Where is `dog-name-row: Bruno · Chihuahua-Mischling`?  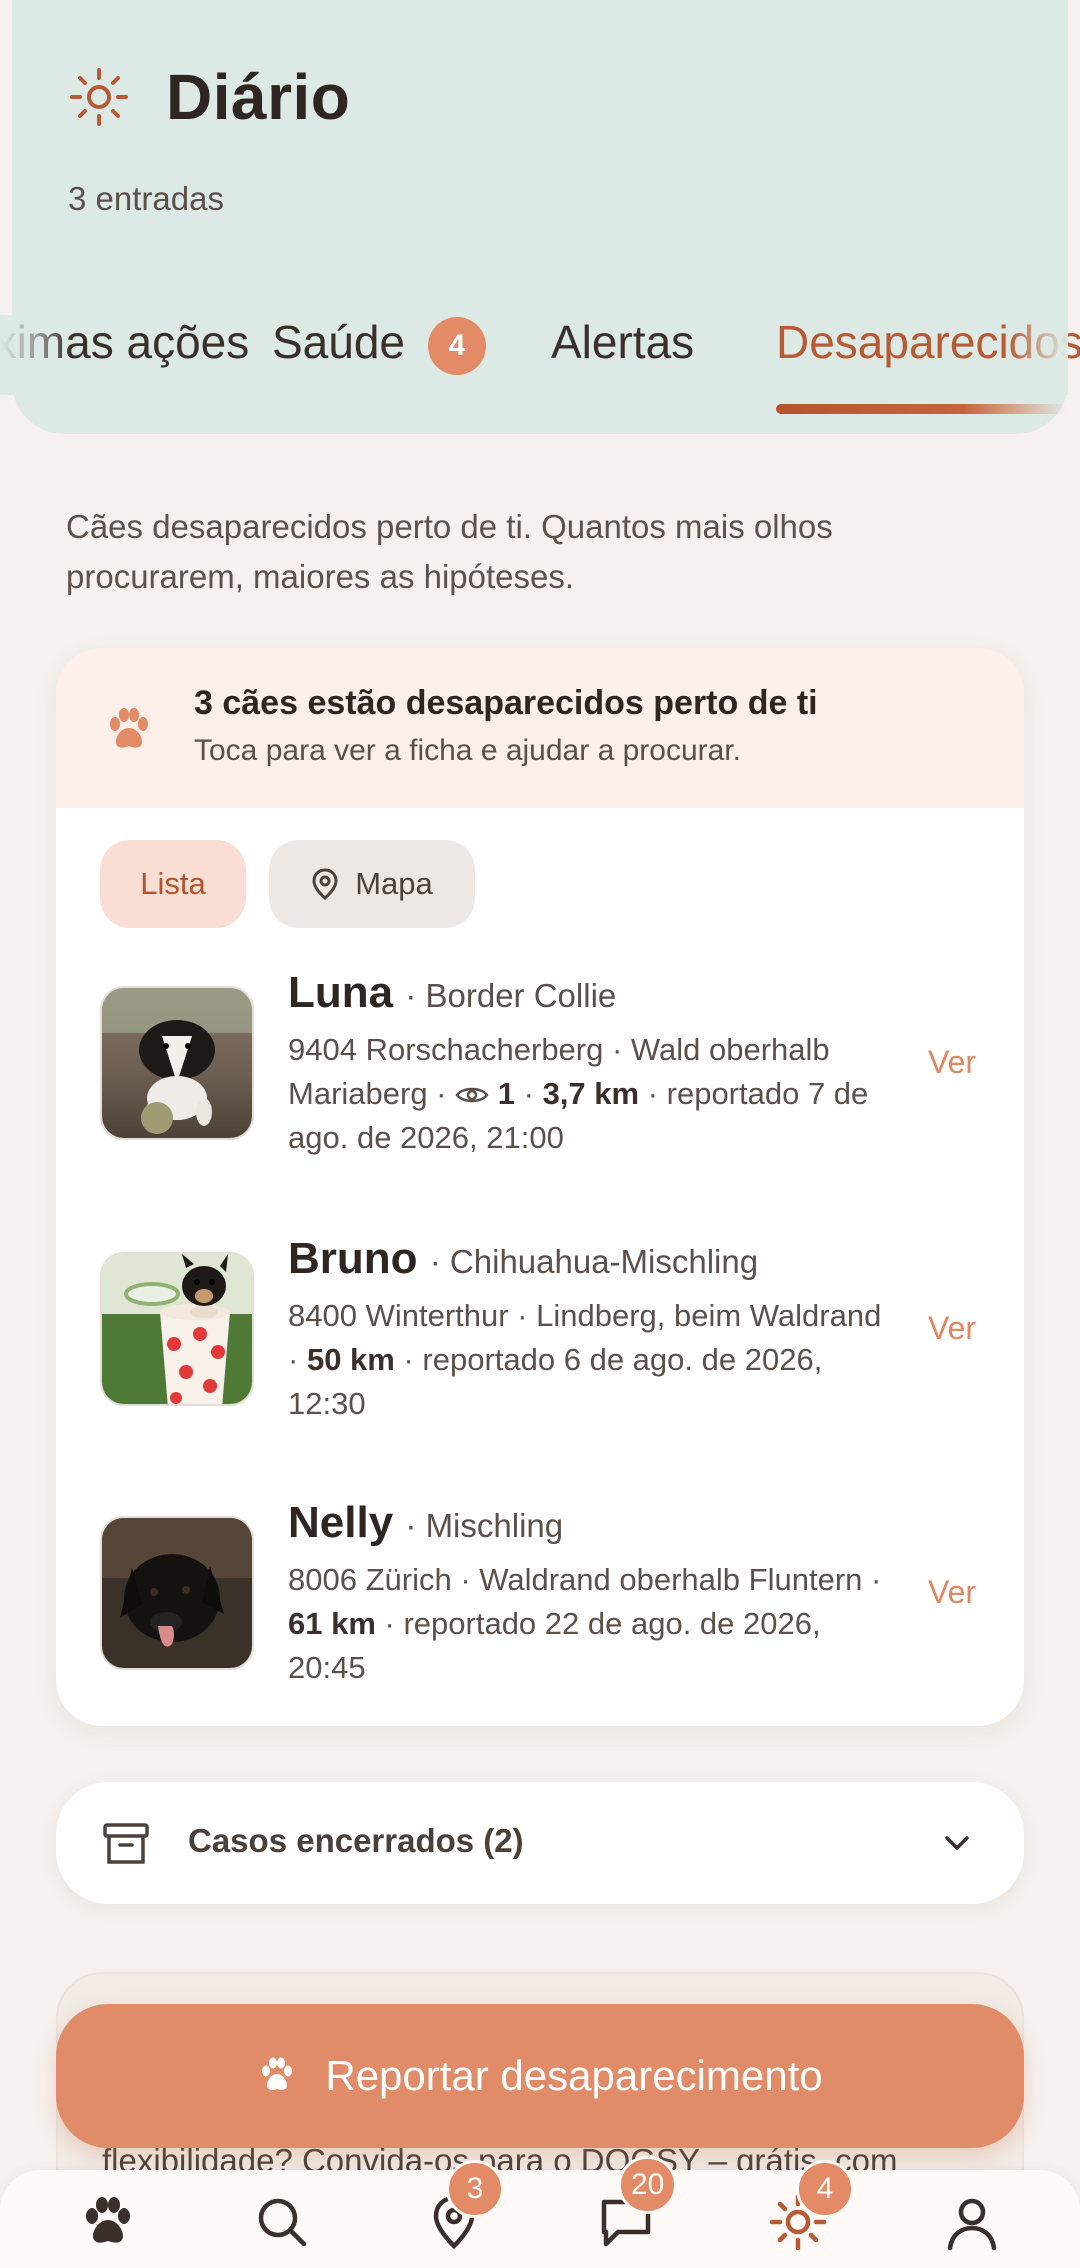
dog-name-row: Bruno · Chihuahua-Mischling is located at coordinates (523, 1259).